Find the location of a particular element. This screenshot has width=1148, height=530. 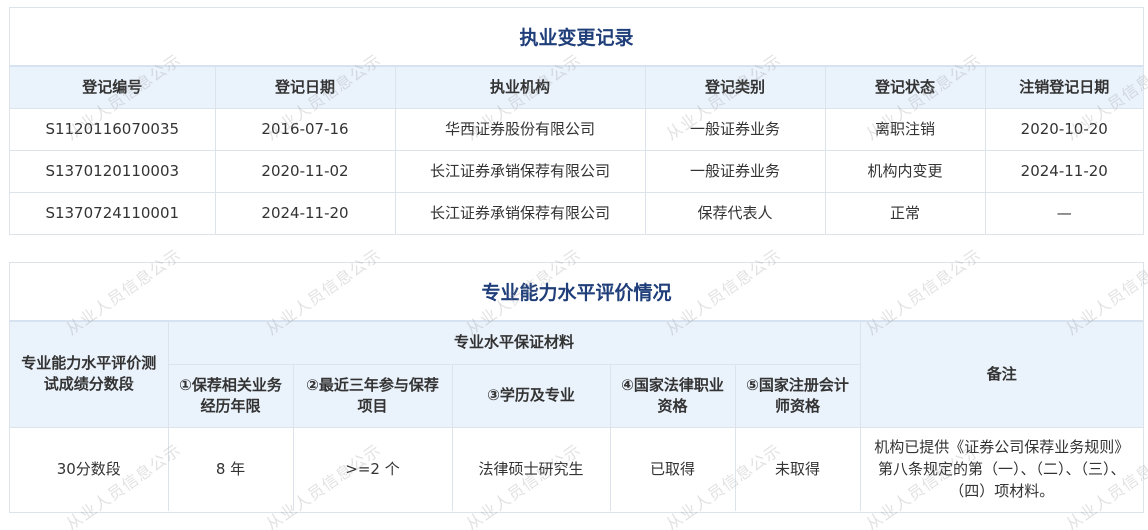

records-header-row: 登记编号 登记日期 执业机构 登记类别 登记状态 注销登记日期 is located at coordinates (576, 88).